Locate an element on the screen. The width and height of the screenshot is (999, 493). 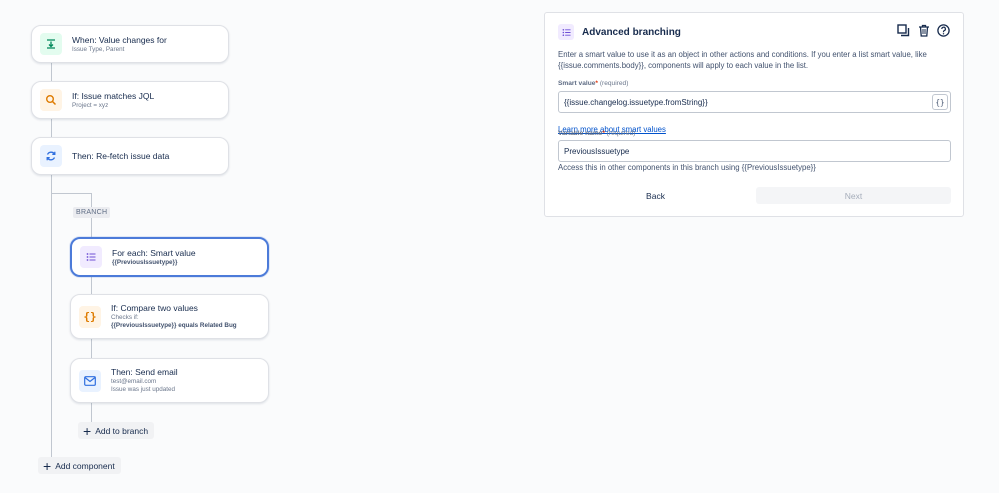
insert-smart-value-button: {} is located at coordinates (940, 102).